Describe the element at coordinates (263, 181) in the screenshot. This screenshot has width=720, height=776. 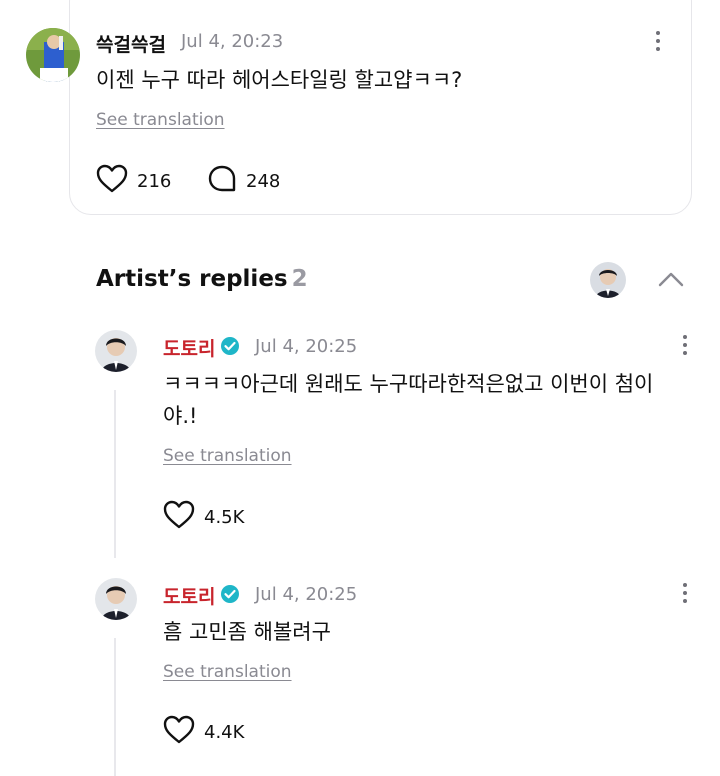
I see `post-comment-count: 248` at that location.